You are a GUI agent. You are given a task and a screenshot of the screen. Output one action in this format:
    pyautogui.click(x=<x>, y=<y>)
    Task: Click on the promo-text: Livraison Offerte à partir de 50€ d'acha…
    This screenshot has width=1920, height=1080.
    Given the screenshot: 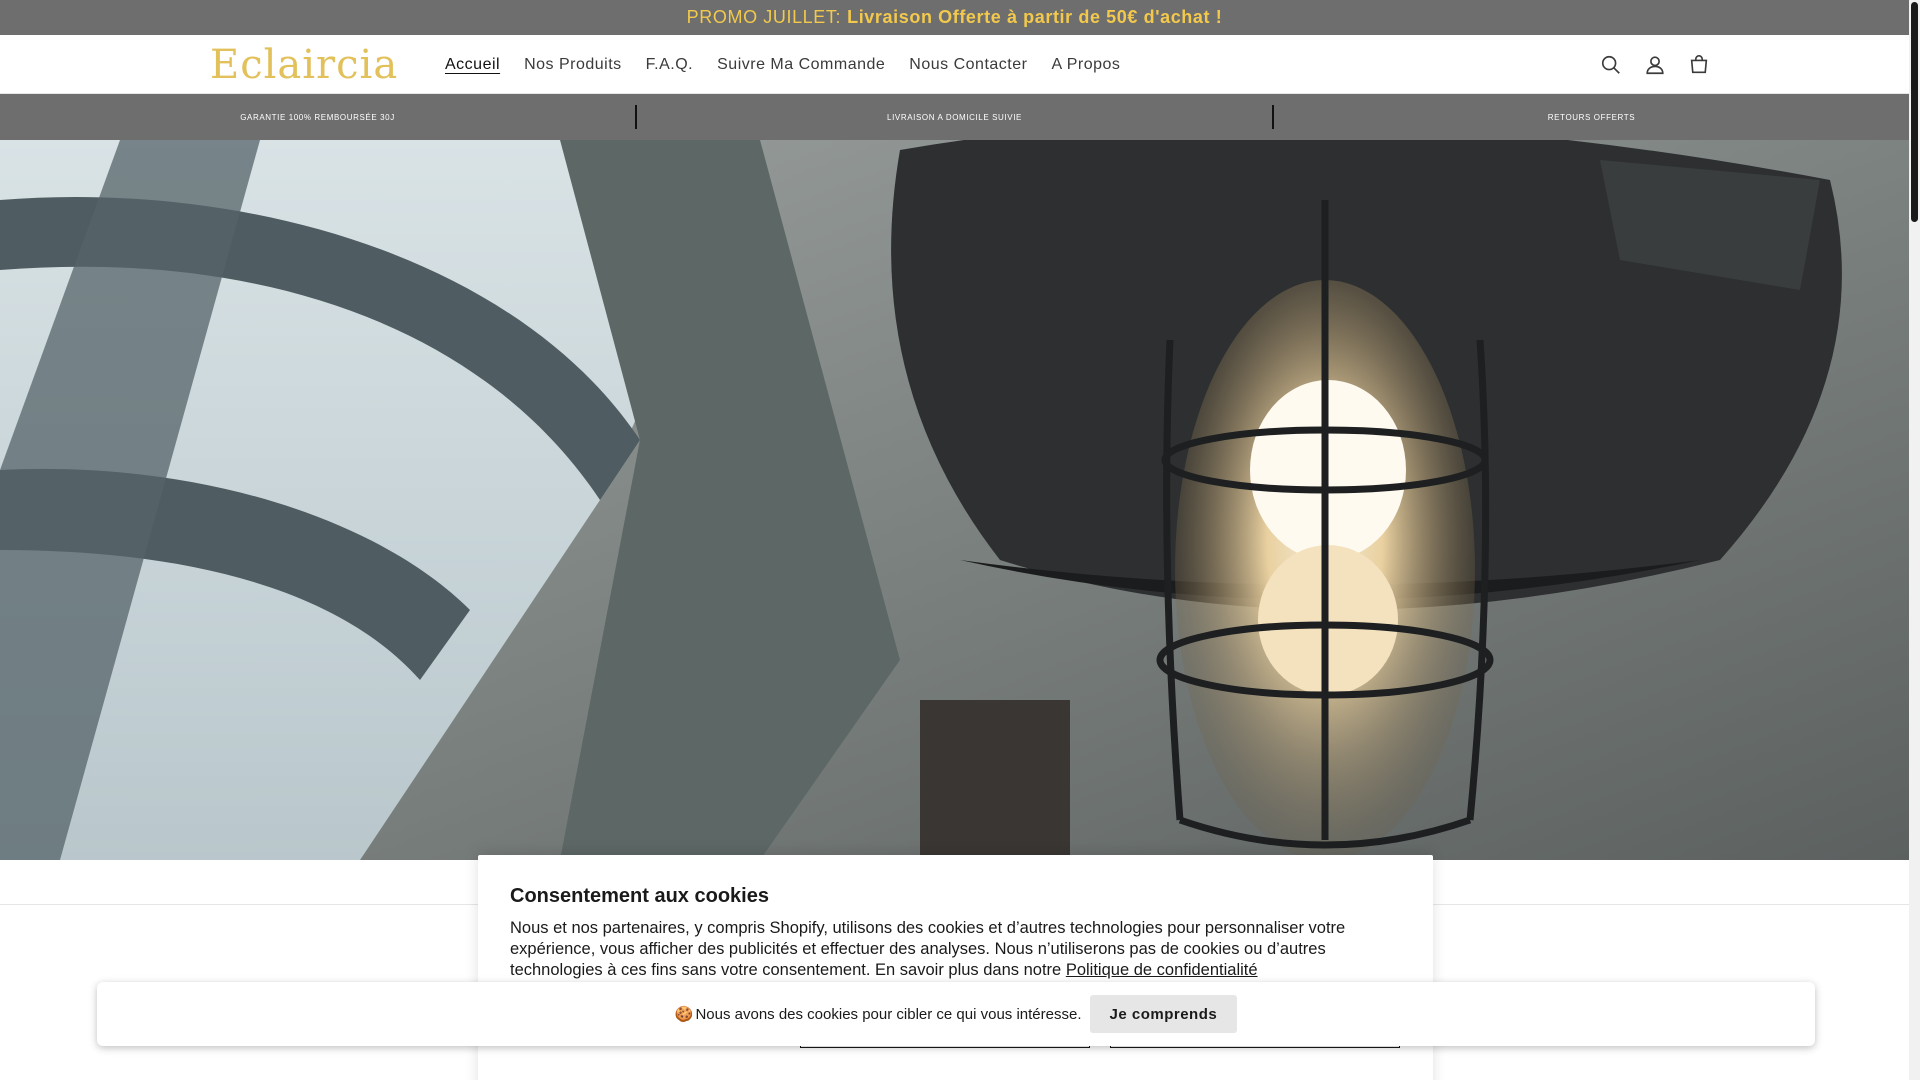 What is the action you would take?
    pyautogui.click(x=1035, y=17)
    